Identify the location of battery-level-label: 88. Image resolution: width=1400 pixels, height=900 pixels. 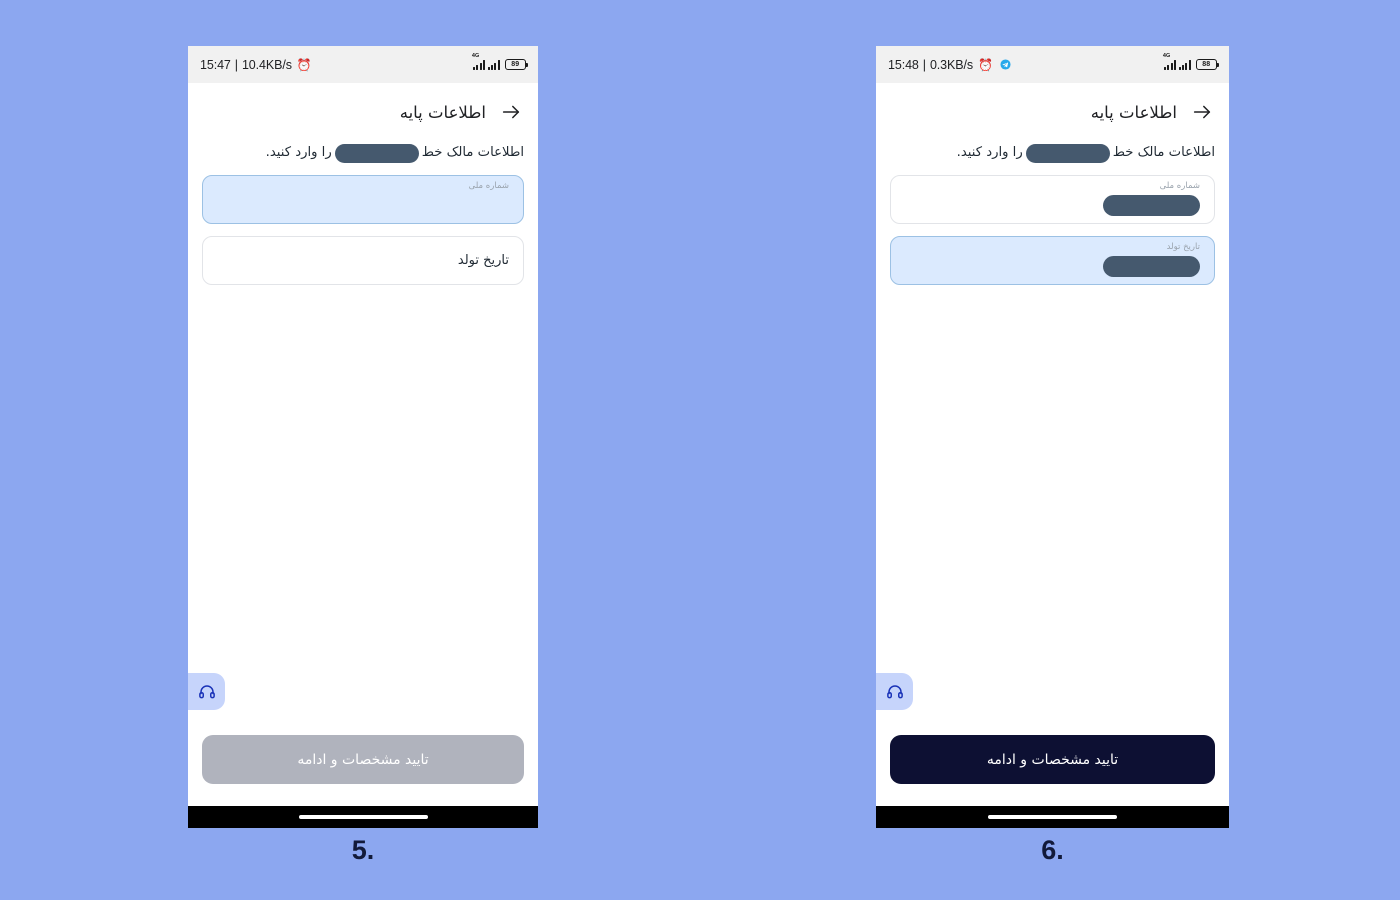
(1206, 64).